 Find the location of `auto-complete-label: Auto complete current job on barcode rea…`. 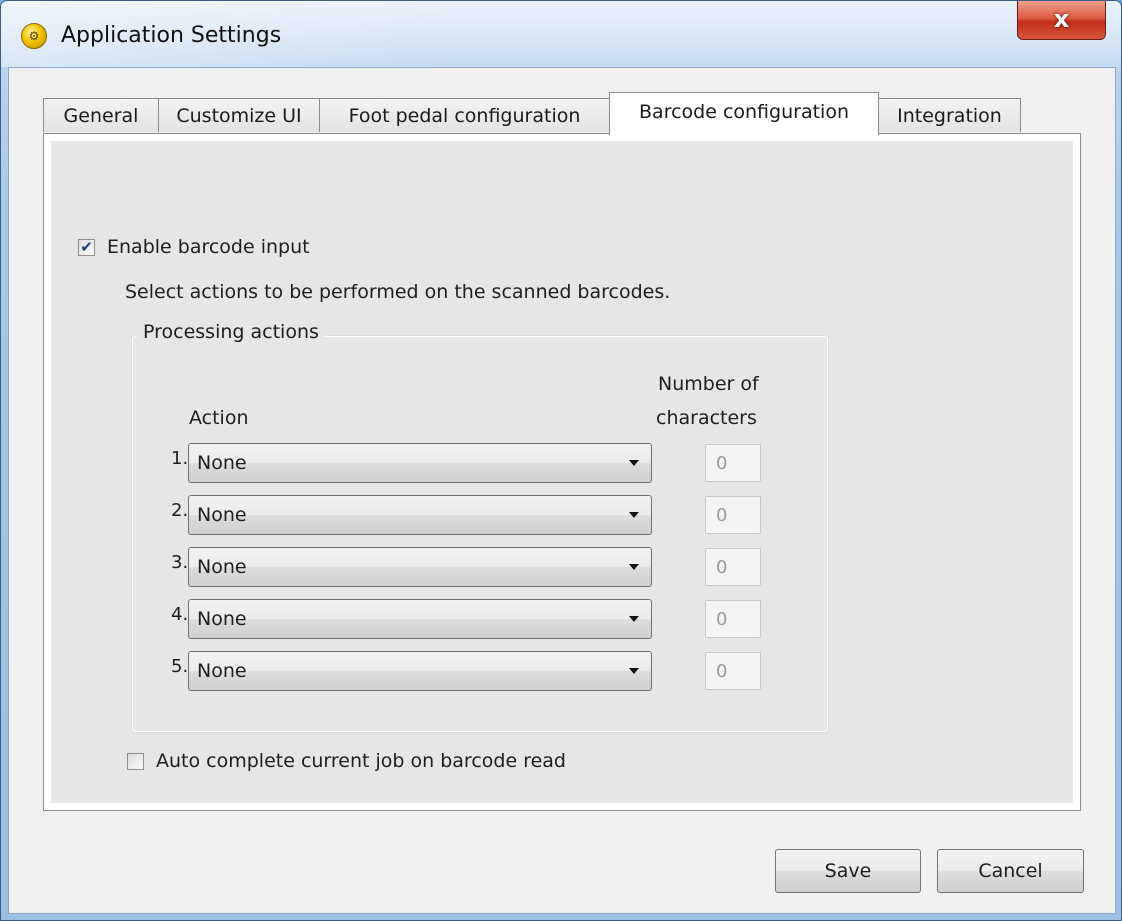

auto-complete-label: Auto complete current job on barcode rea… is located at coordinates (361, 761).